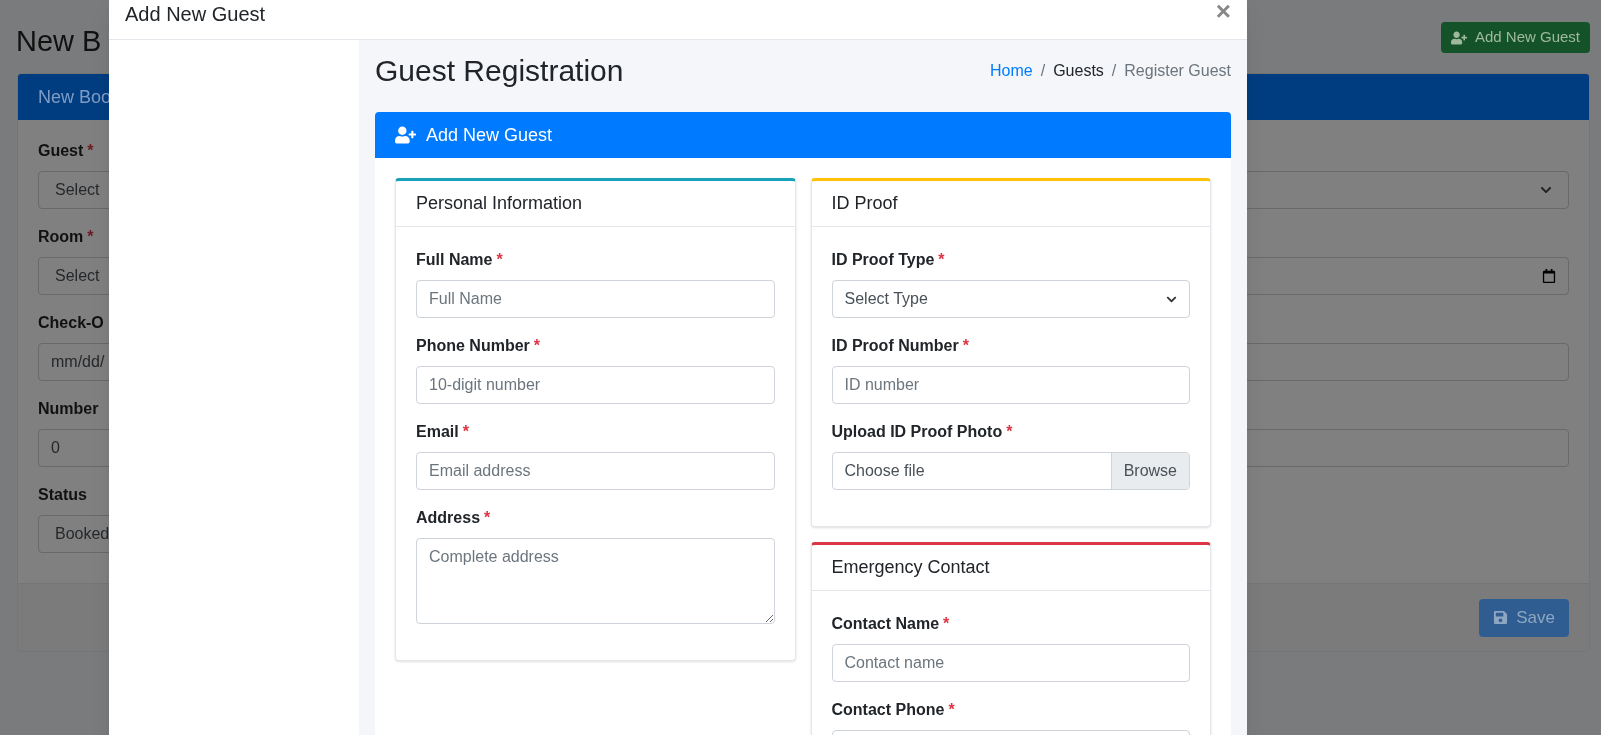  What do you see at coordinates (59, 41) in the screenshot?
I see `page-title: New B` at bounding box center [59, 41].